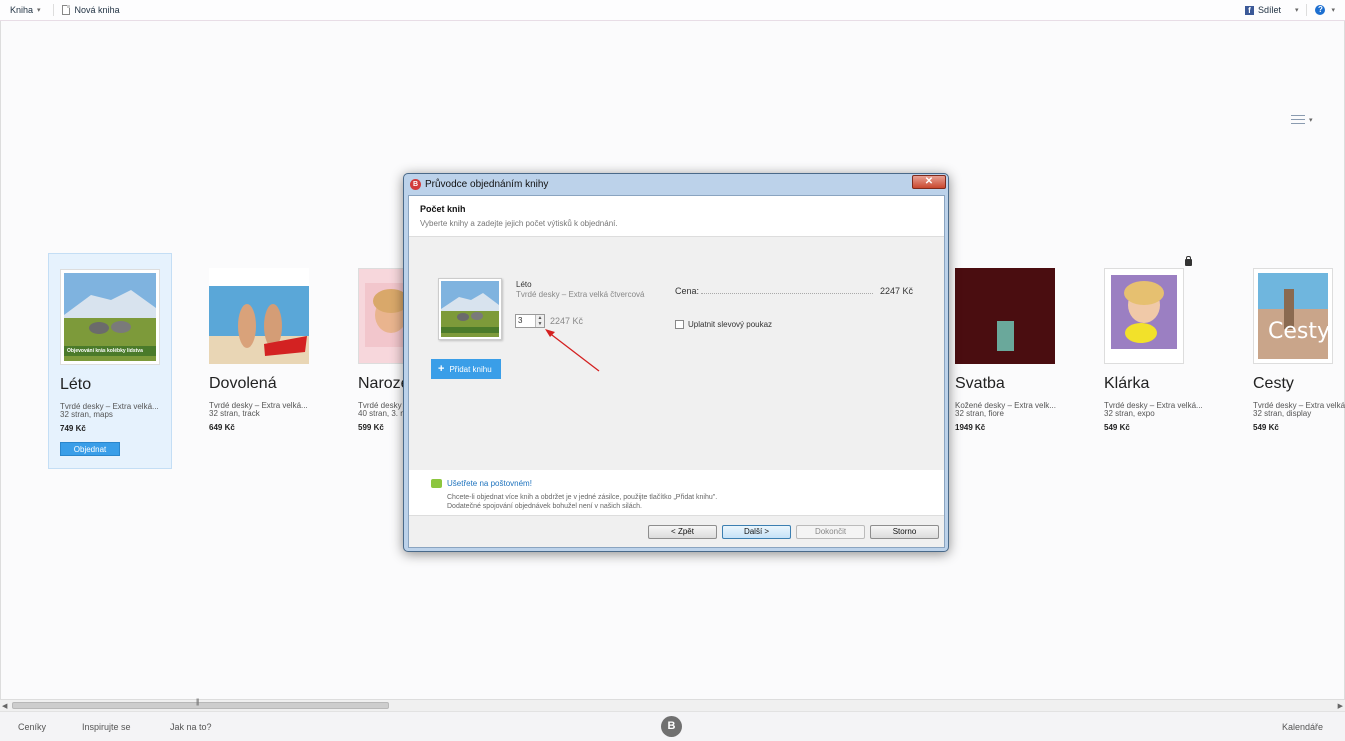 This screenshot has height=741, width=1345. I want to click on step-title: Počet knih, so click(443, 209).